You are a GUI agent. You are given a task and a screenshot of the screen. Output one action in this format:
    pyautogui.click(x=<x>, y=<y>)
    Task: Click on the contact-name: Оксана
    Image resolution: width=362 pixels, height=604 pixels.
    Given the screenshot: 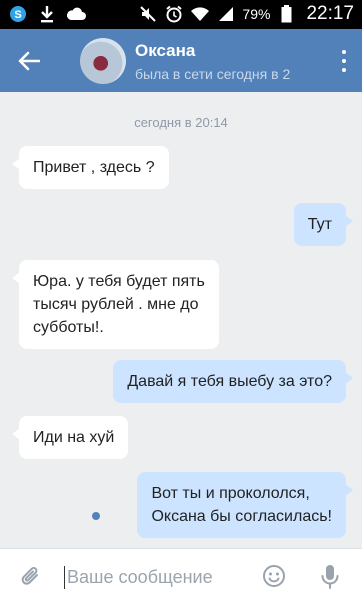 What is the action you would take?
    pyautogui.click(x=165, y=51)
    